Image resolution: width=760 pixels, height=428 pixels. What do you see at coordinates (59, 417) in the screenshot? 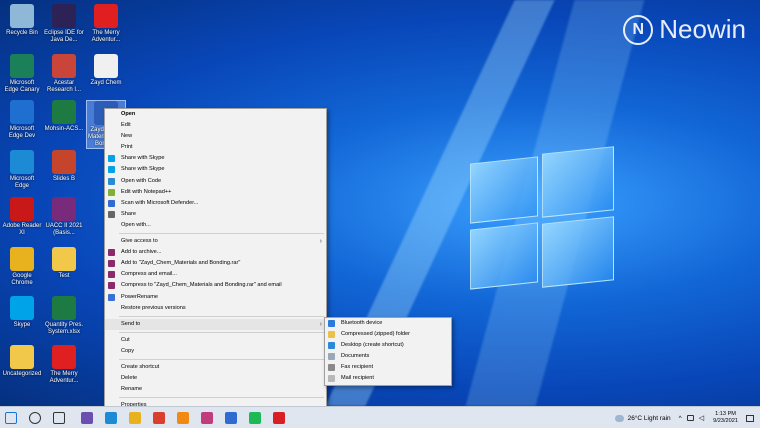
I see `task-view-icon` at bounding box center [59, 417].